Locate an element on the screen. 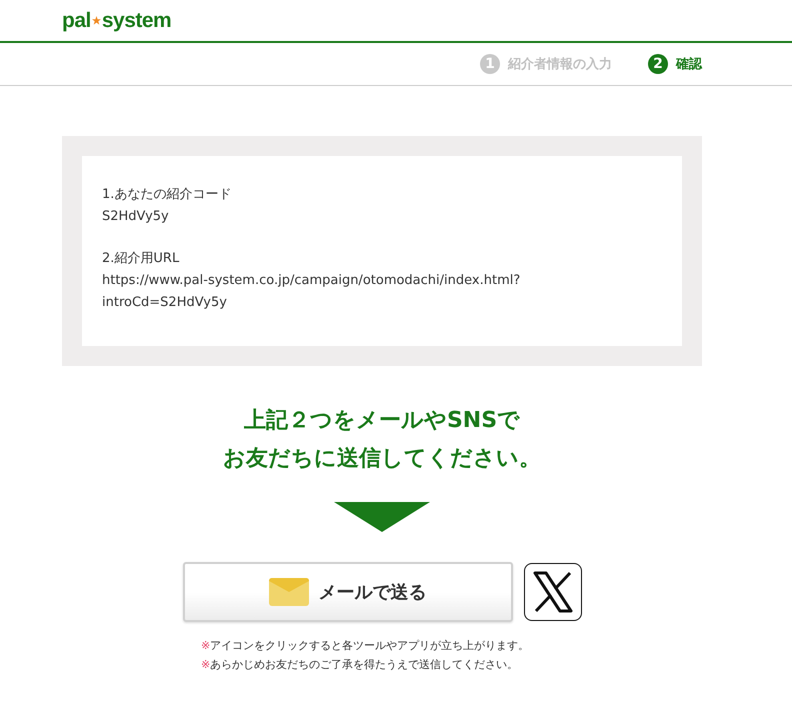  step-number: 2 is located at coordinates (658, 64).